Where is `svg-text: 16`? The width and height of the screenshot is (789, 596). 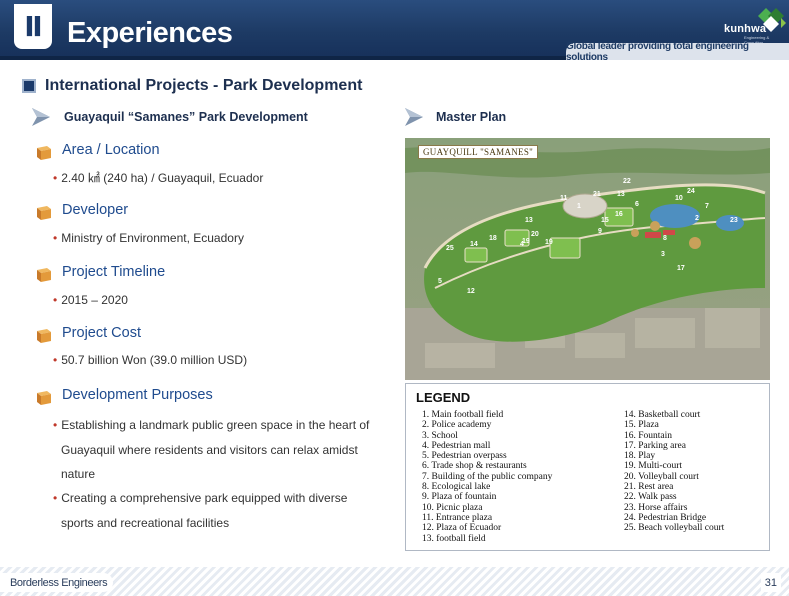
svg-text: 16 is located at coordinates (619, 214).